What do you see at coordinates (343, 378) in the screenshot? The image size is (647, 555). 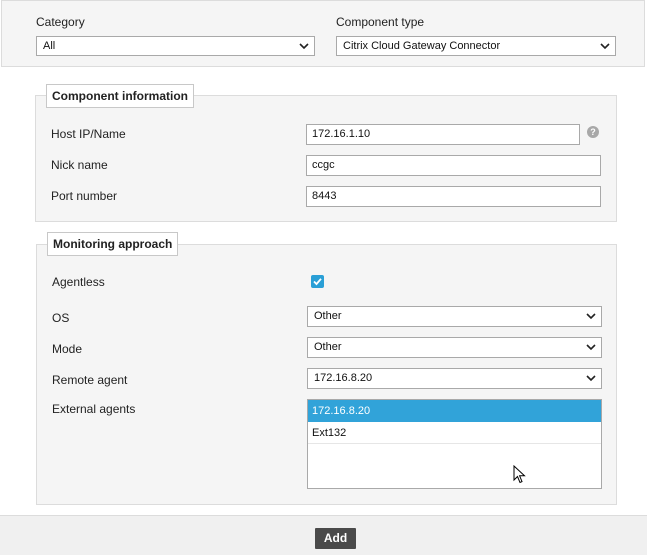 I see `remote-agent-value: 172.16.8.20` at bounding box center [343, 378].